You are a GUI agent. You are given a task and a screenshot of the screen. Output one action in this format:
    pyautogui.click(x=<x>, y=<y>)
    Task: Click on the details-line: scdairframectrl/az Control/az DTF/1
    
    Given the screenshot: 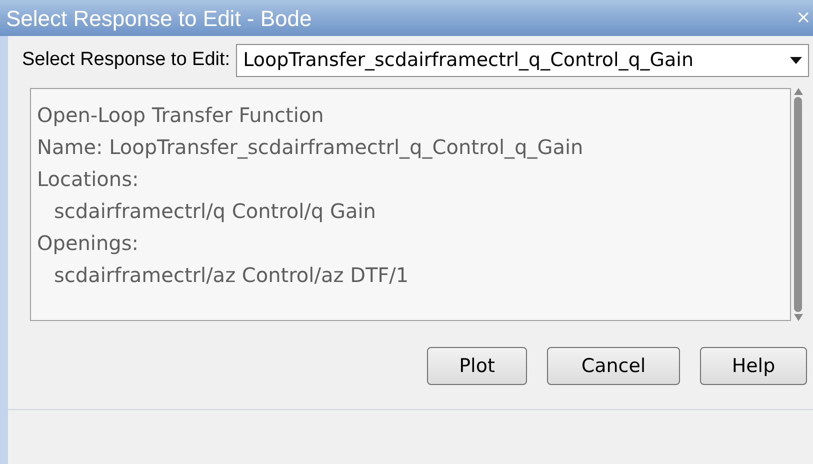 What is the action you would take?
    pyautogui.click(x=231, y=275)
    